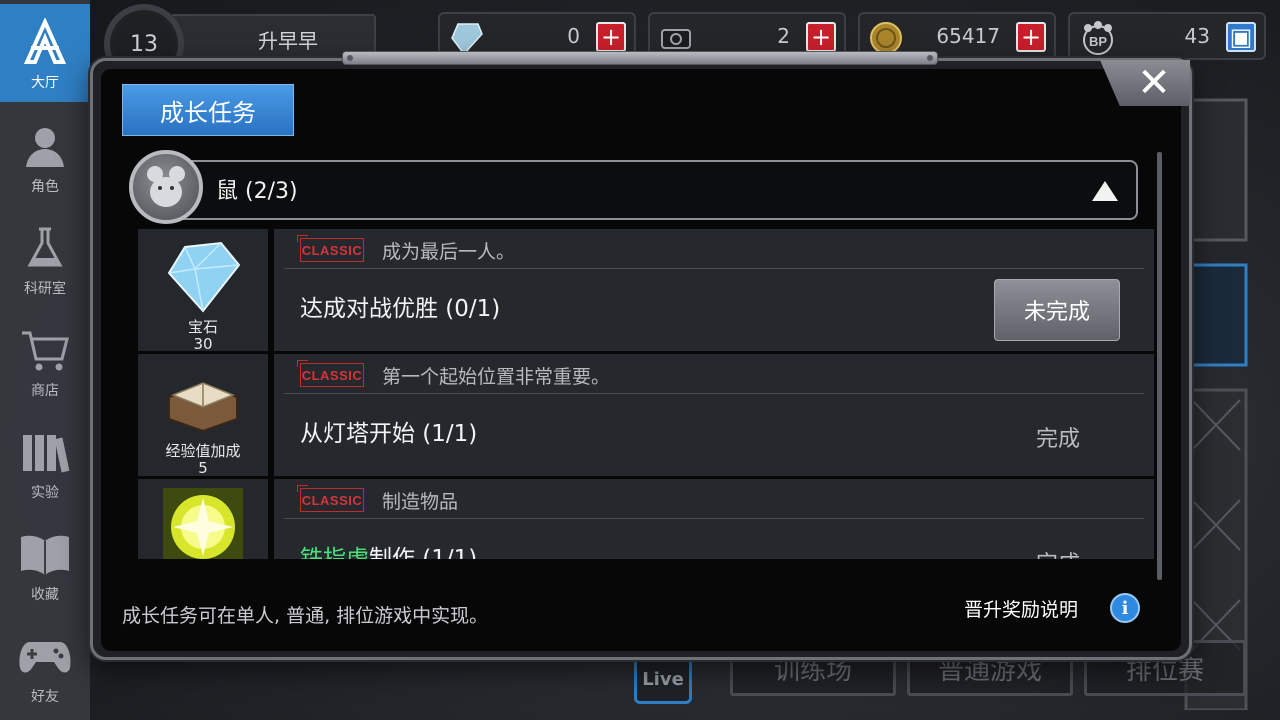  I want to click on svg-text: BP, so click(1098, 41).